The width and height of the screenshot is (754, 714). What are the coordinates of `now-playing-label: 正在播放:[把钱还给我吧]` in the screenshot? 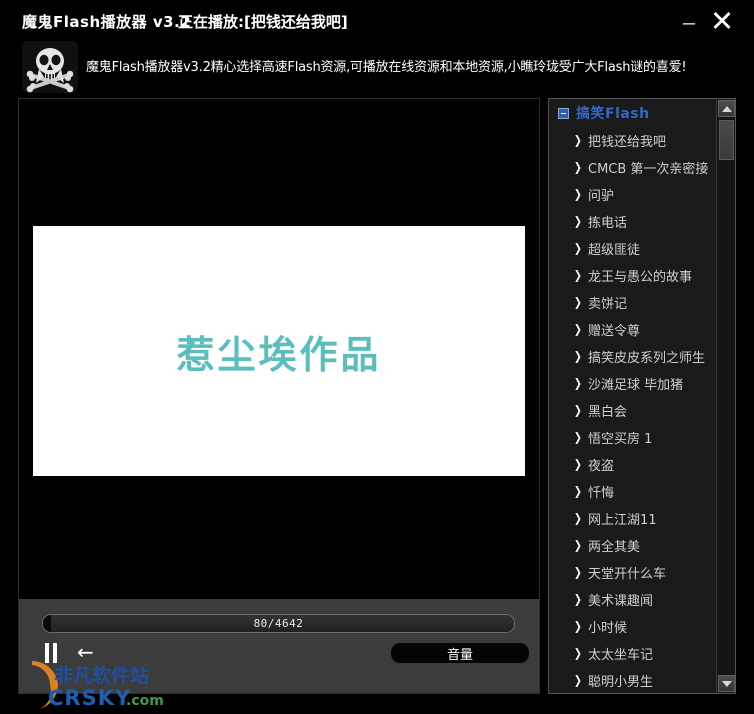 It's located at (263, 22).